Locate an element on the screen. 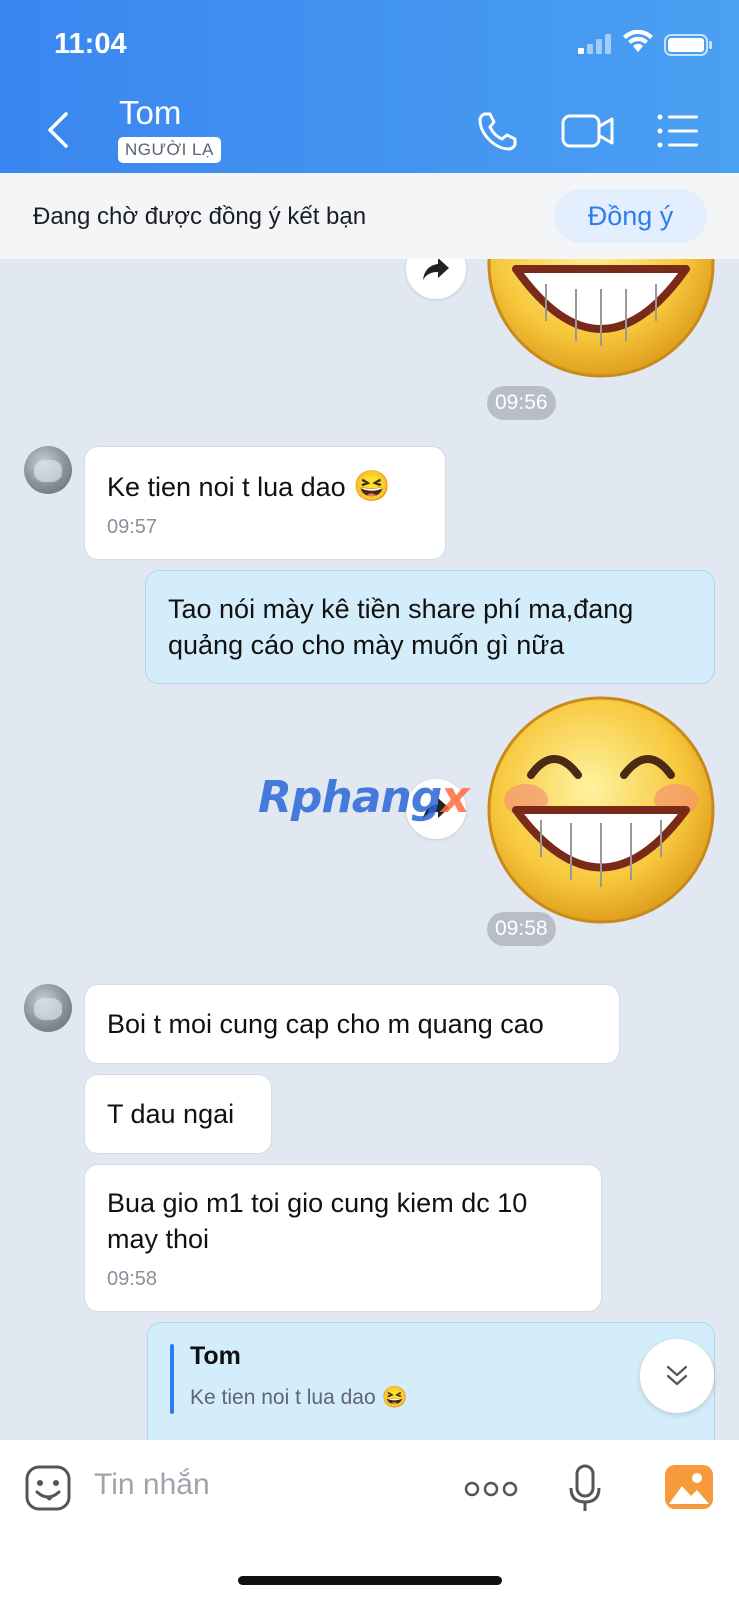  reply-sender-name: Tom is located at coordinates (215, 1356).